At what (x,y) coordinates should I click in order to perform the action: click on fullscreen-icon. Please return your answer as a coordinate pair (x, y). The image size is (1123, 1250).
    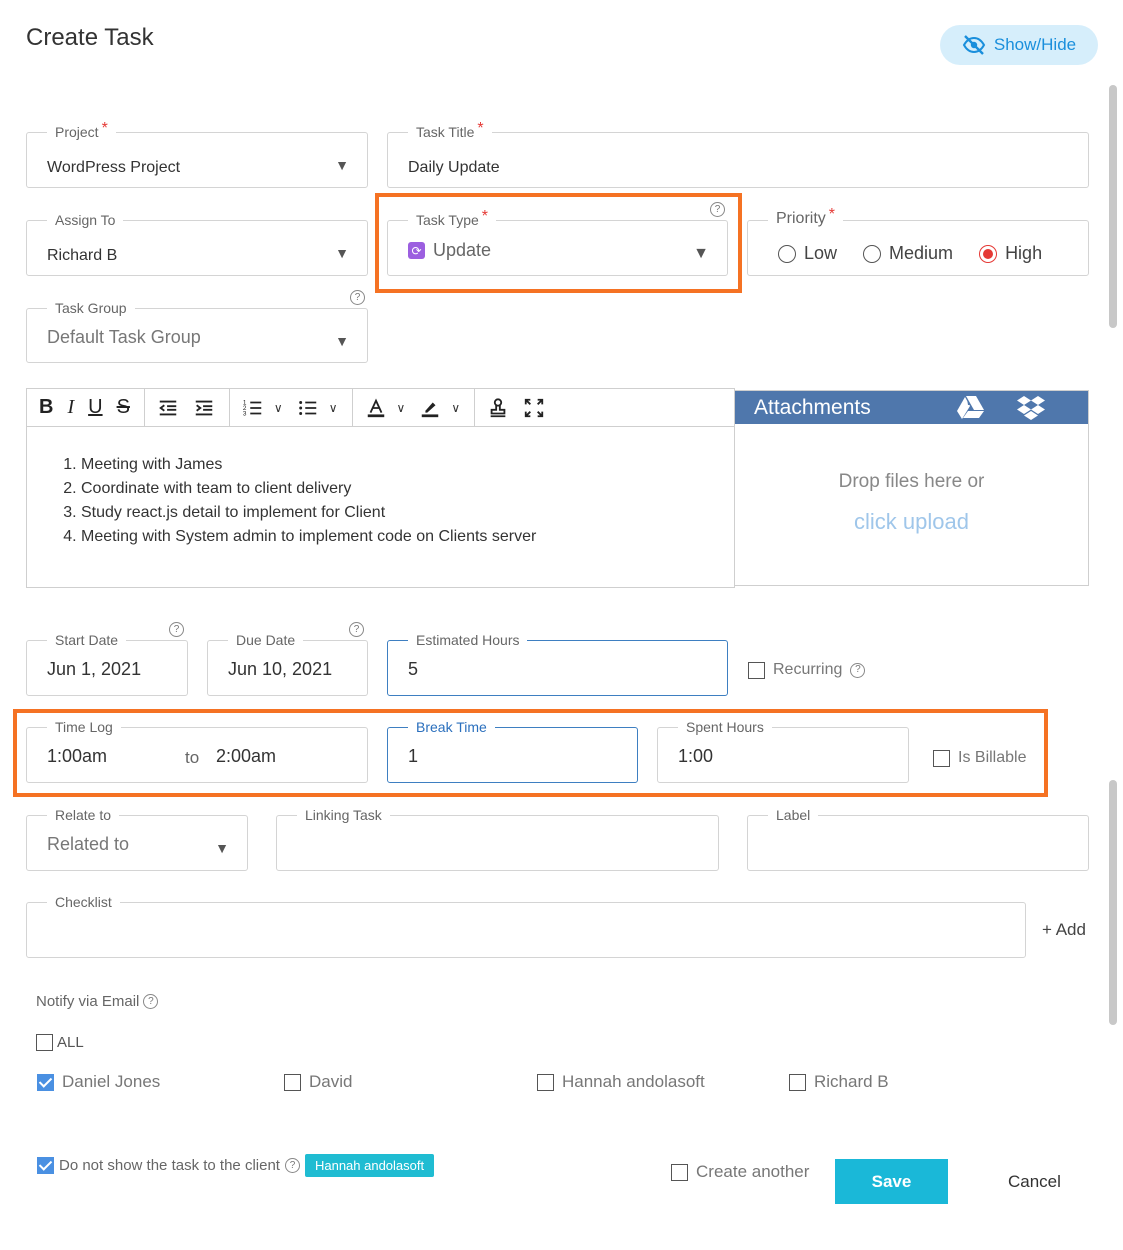
    Looking at the image, I should click on (534, 408).